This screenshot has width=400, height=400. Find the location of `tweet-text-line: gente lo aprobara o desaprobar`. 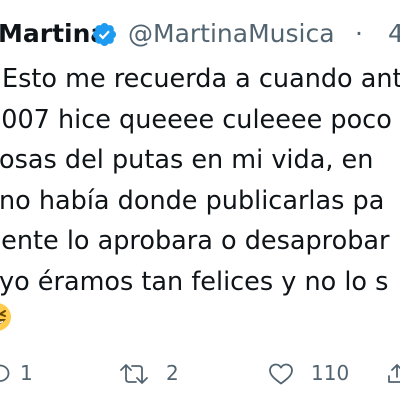

tweet-text-line: gente lo aprobara o desaprobar is located at coordinates (195, 241).